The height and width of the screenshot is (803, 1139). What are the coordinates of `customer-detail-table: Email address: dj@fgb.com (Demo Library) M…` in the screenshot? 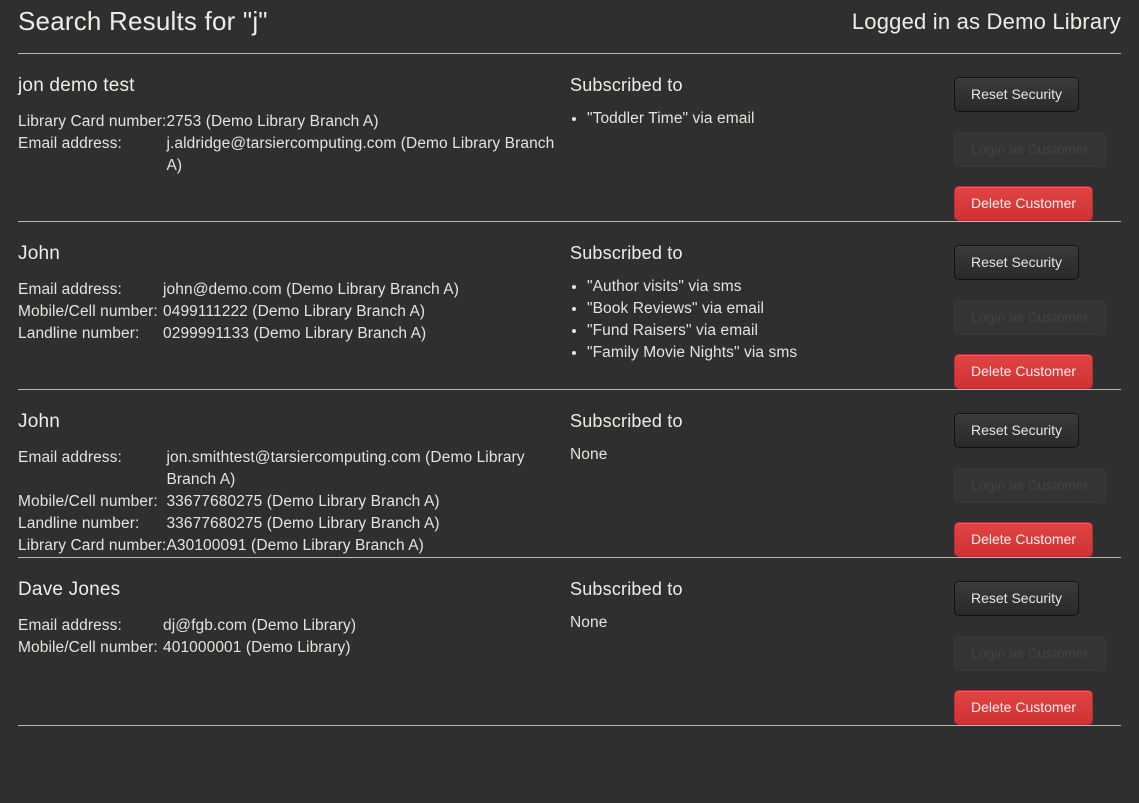 It's located at (294, 637).